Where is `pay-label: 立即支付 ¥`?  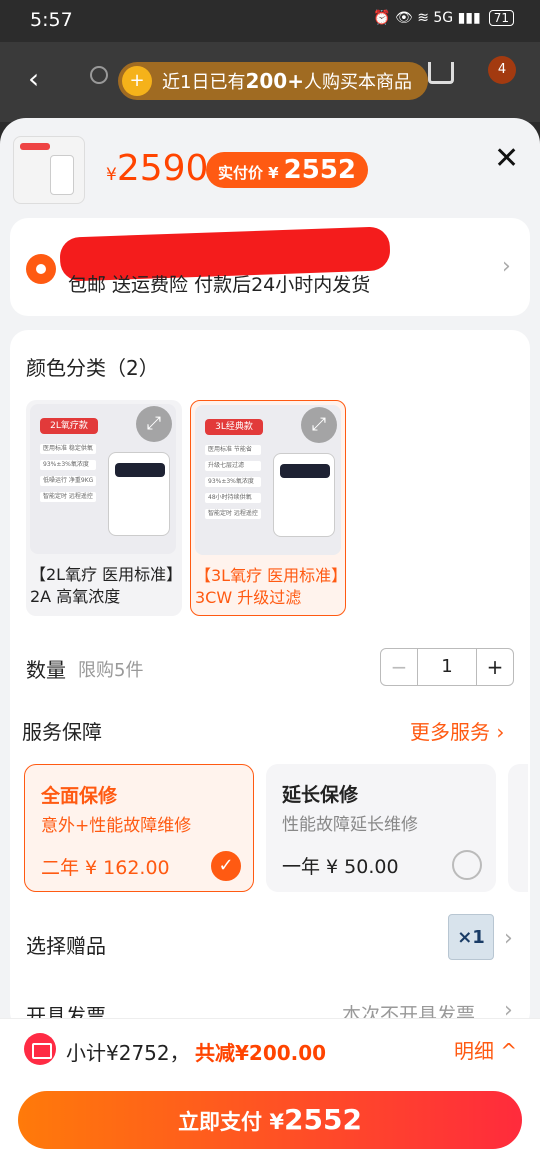 pay-label: 立即支付 ¥ is located at coordinates (231, 1122).